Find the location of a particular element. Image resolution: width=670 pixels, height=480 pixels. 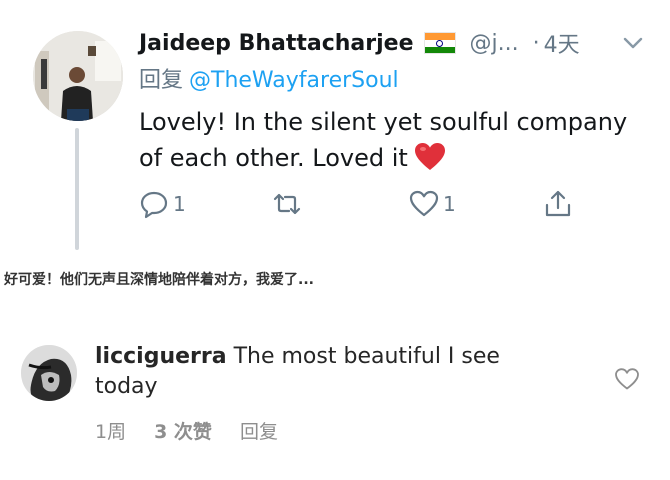

comment-reply-button: 回复 is located at coordinates (259, 432).